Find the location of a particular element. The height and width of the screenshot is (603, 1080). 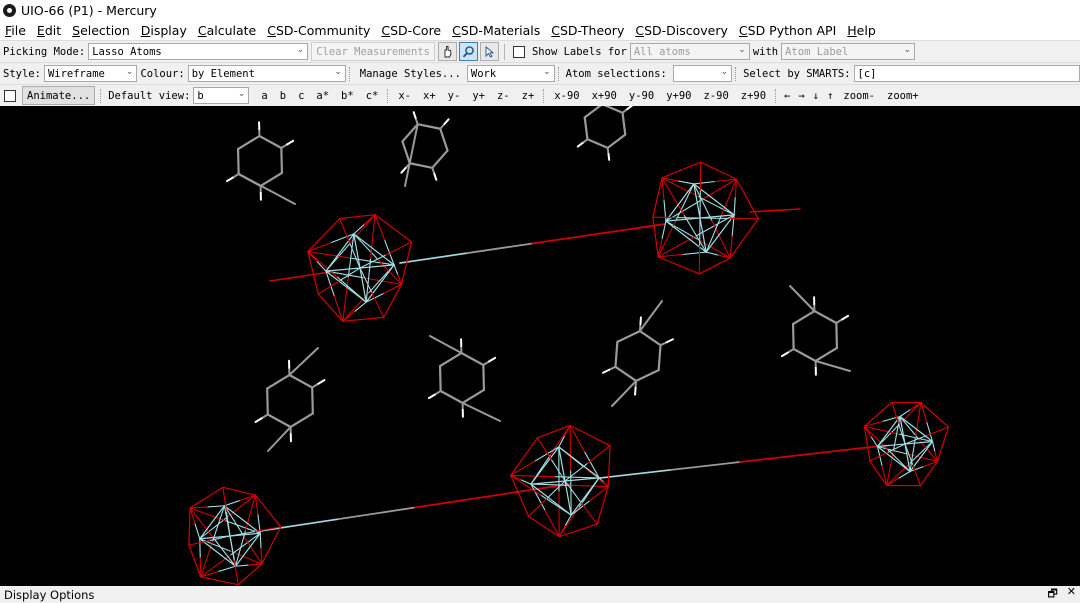

menu-csd-python-api: CSD Python API is located at coordinates (787, 30).